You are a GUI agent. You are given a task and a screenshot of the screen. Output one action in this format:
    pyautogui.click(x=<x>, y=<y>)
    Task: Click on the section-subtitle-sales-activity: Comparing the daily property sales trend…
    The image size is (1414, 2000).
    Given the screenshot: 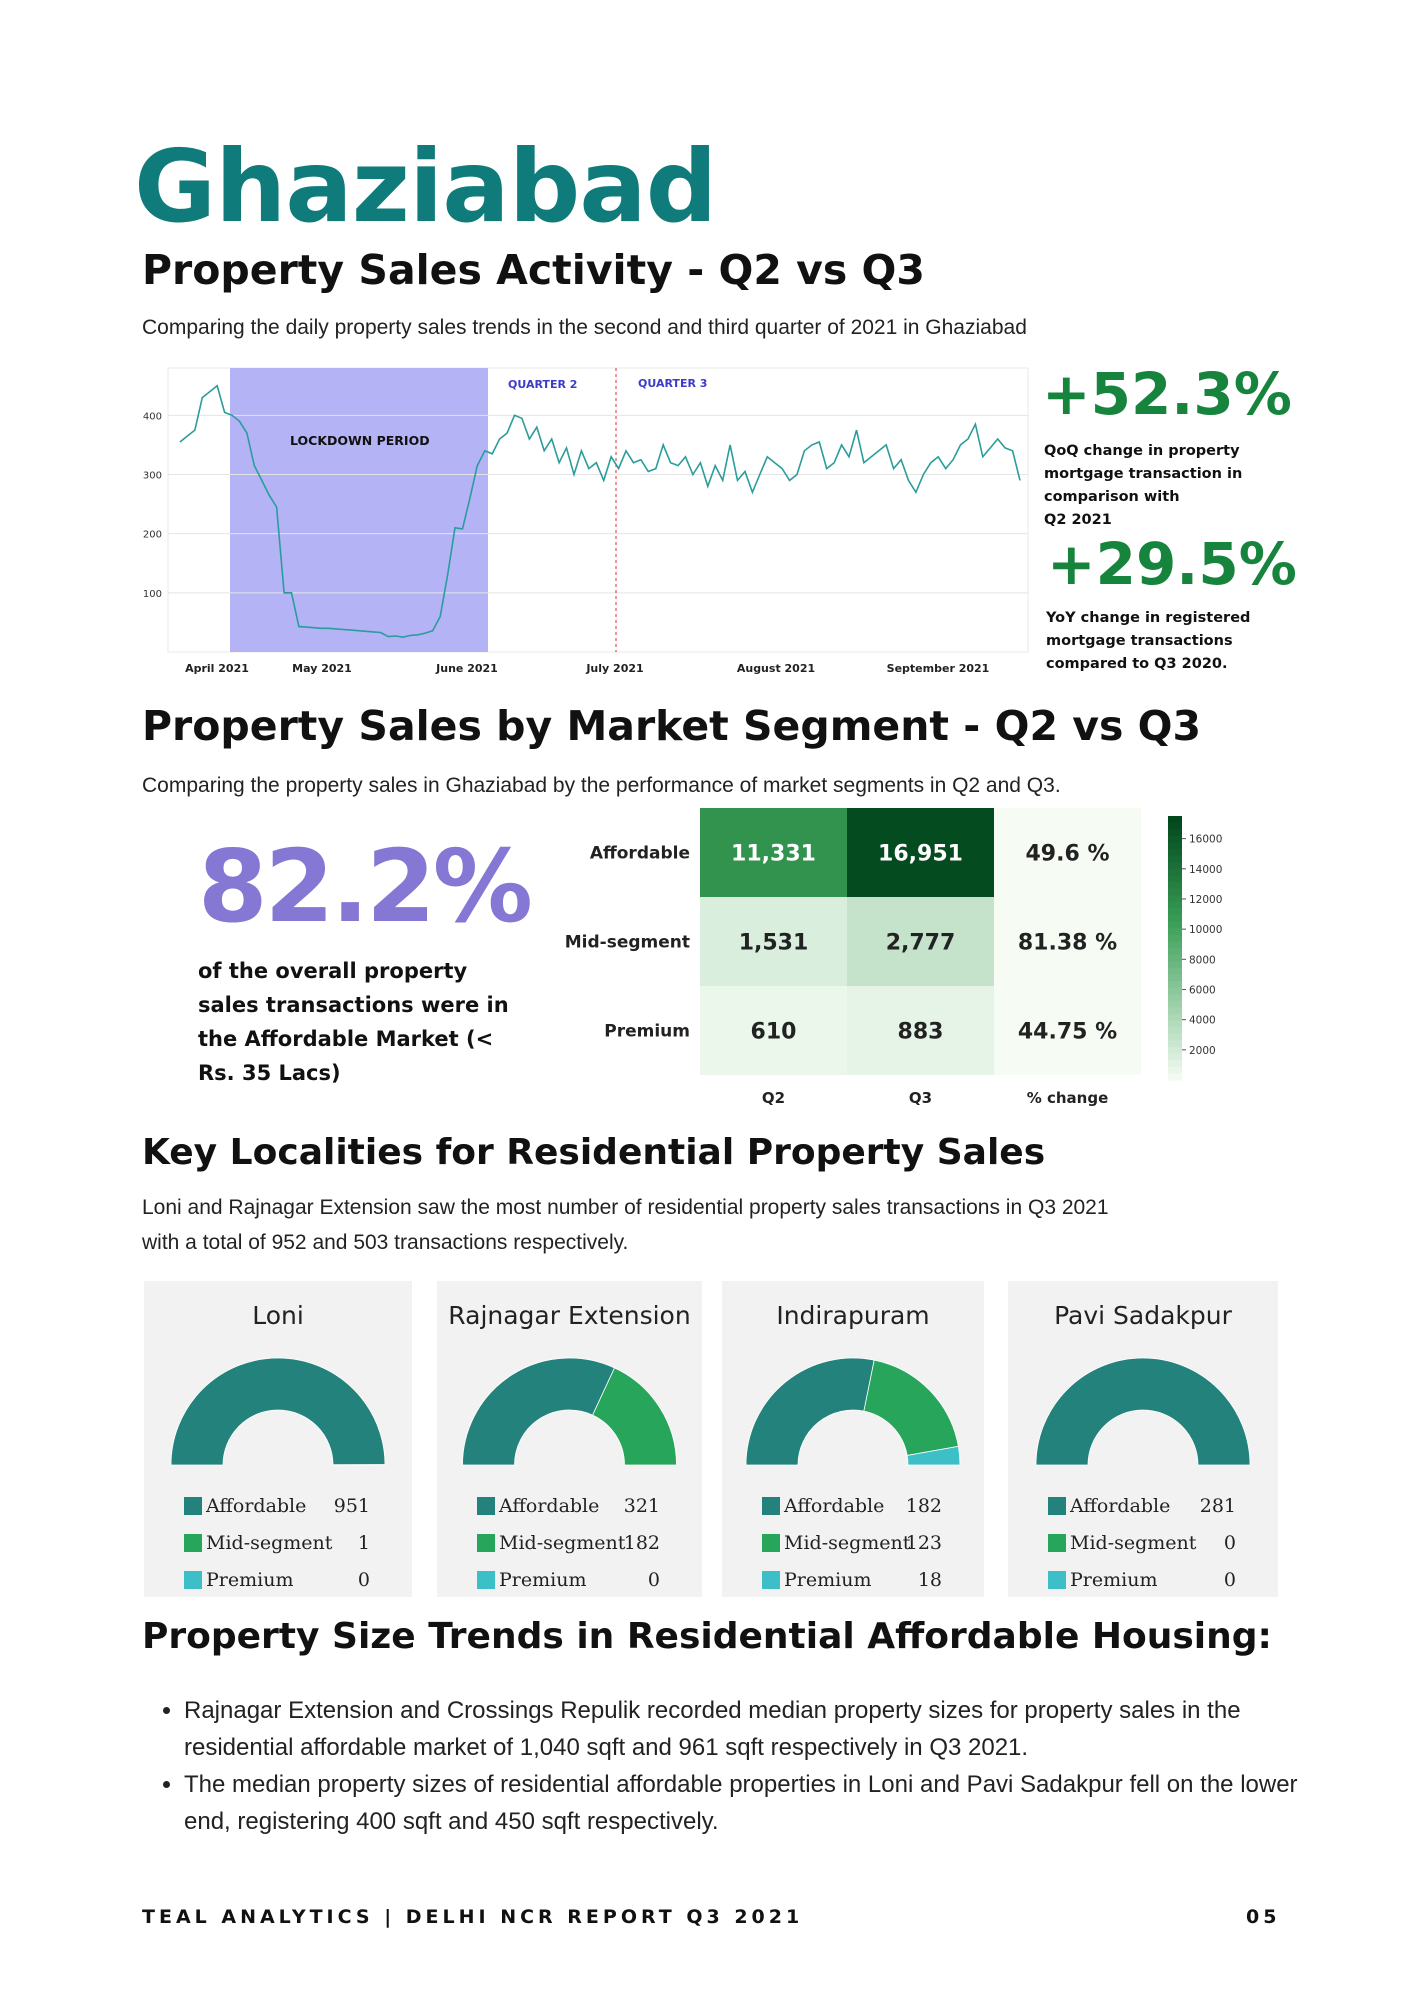 What is the action you would take?
    pyautogui.click(x=584, y=327)
    